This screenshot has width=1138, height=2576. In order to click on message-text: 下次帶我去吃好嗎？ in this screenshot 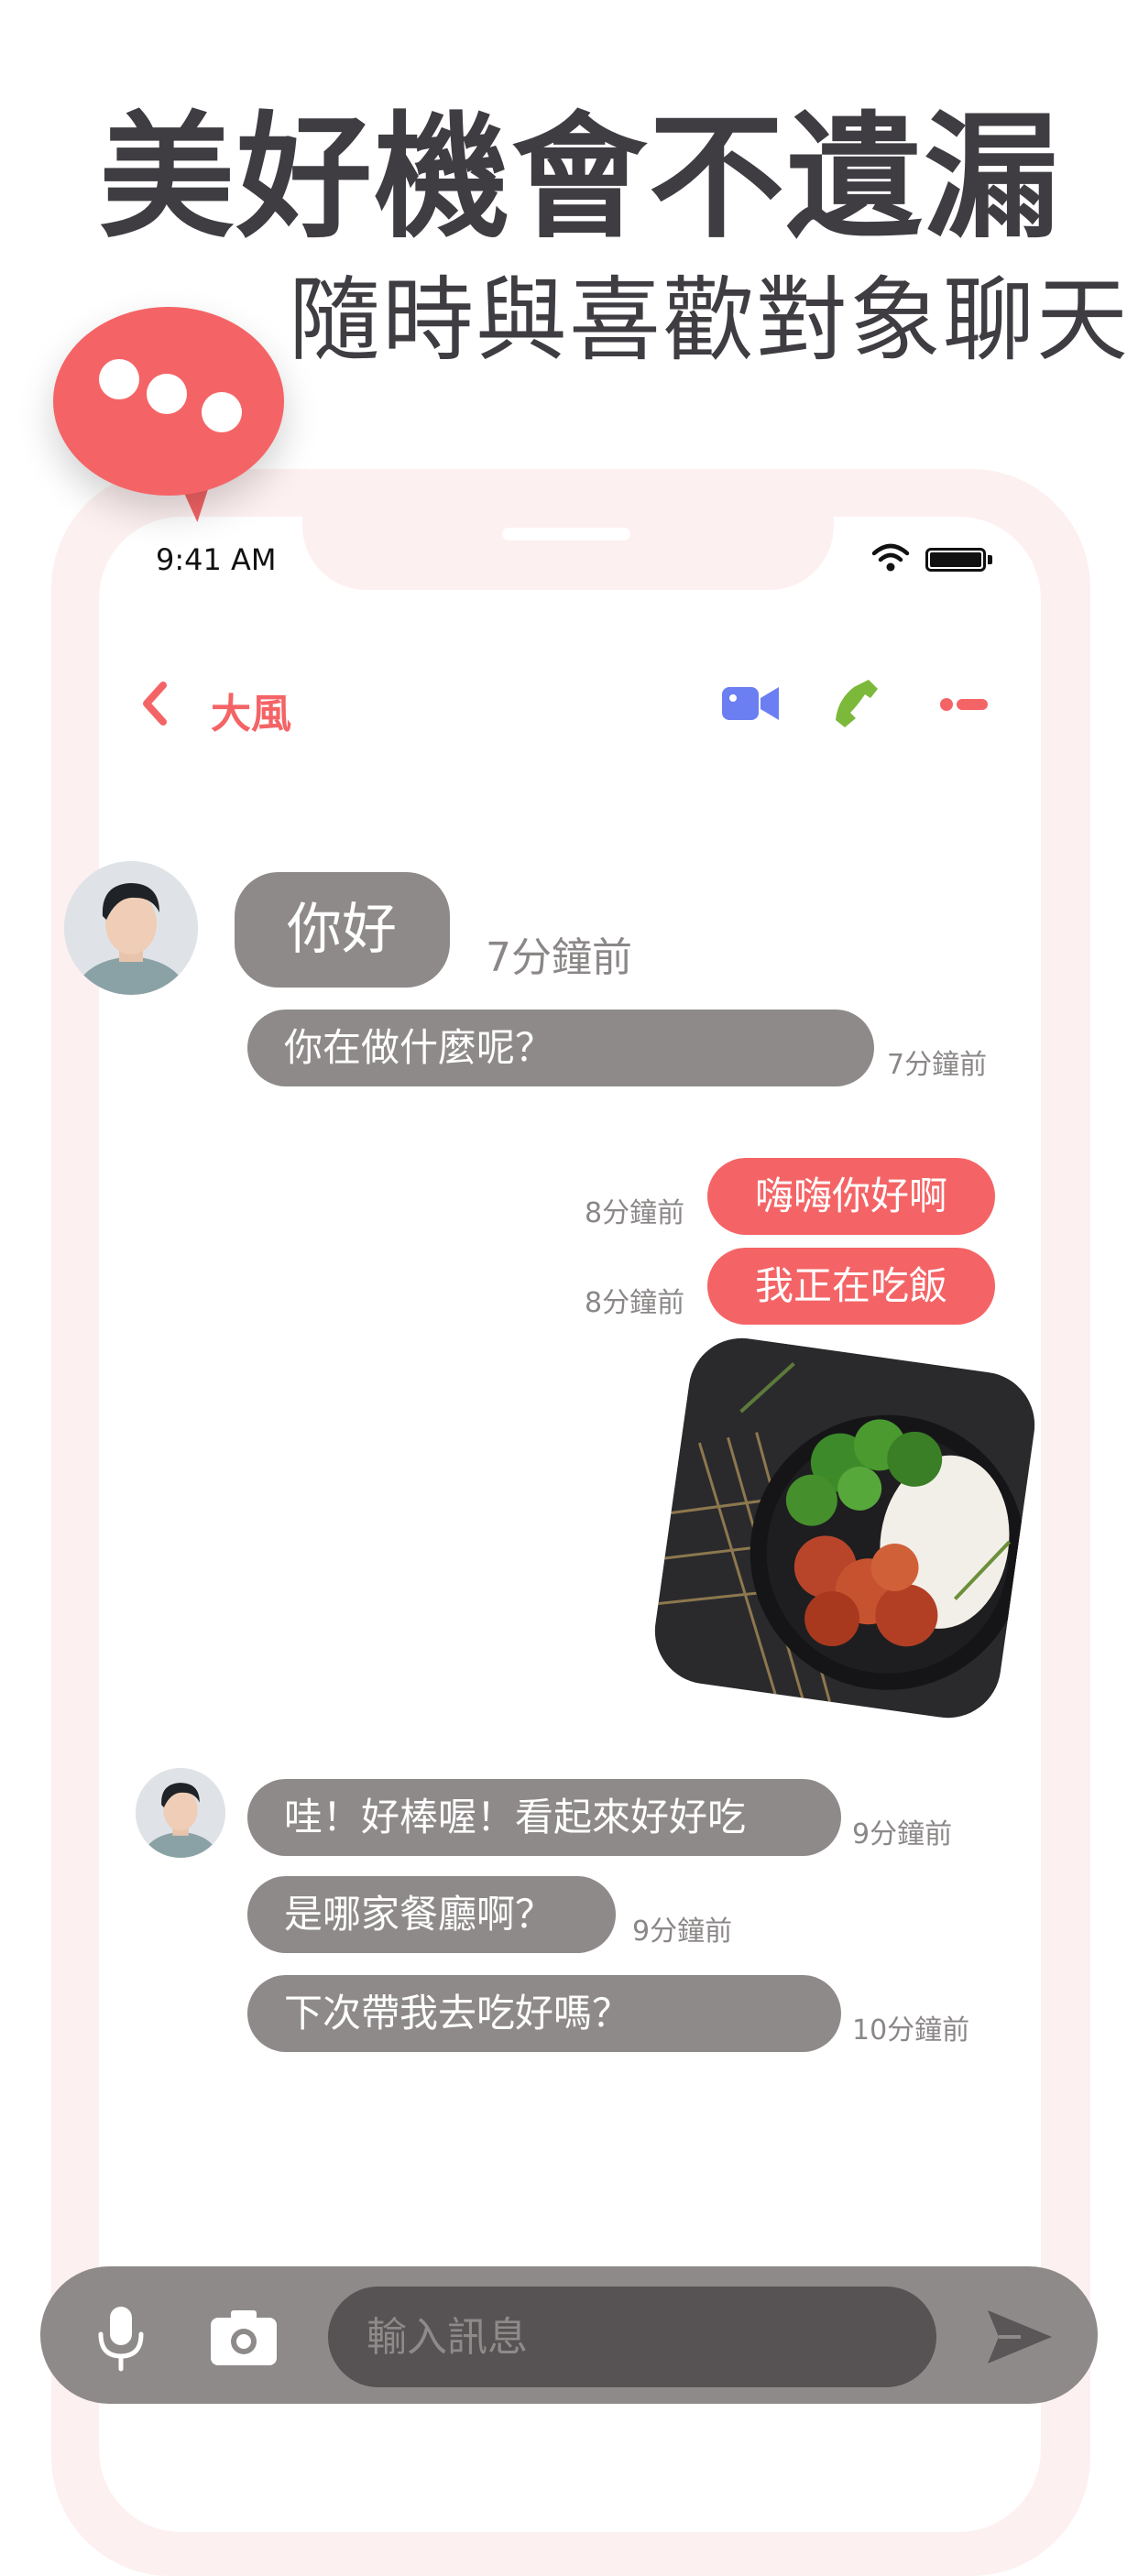, I will do `click(457, 2014)`.